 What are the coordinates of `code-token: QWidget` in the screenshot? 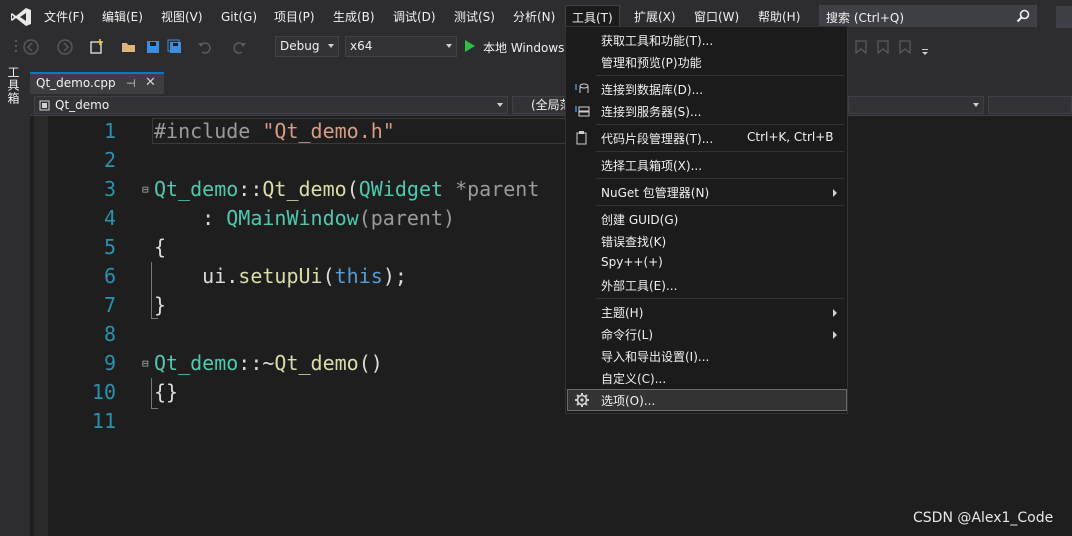 It's located at (401, 189).